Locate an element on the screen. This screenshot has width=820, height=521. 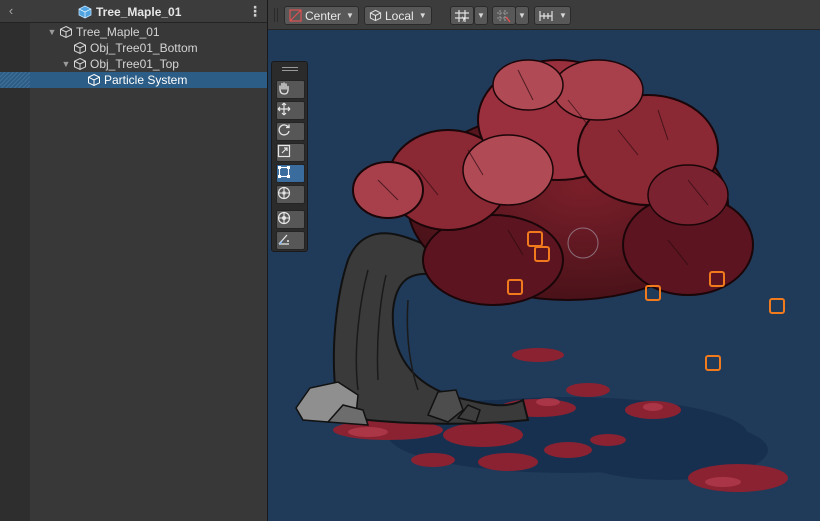
increment-snap-icon is located at coordinates (546, 15).